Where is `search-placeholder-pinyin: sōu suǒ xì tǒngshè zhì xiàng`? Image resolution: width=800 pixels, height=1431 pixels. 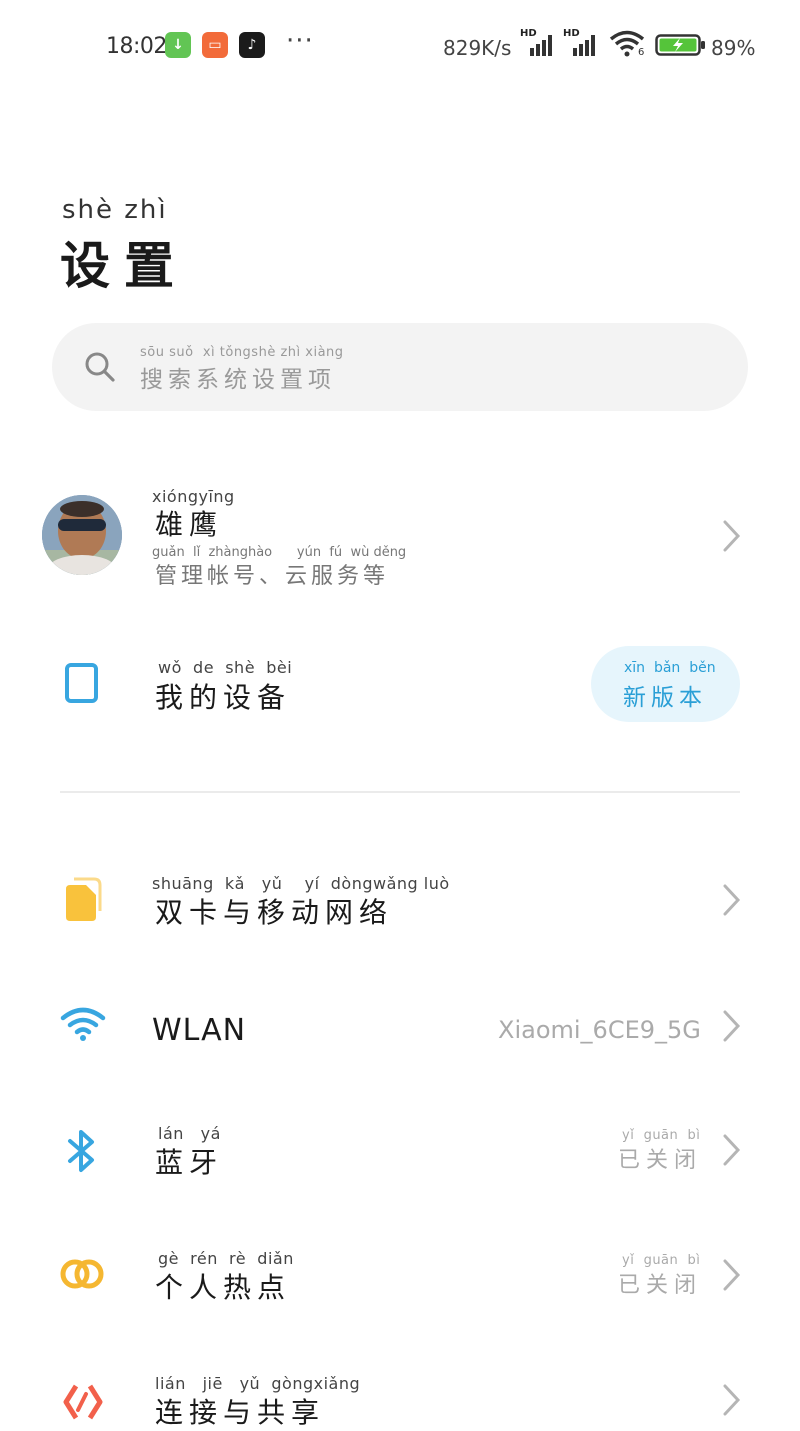 search-placeholder-pinyin: sōu suǒ xì tǒngshè zhì xiàng is located at coordinates (242, 352).